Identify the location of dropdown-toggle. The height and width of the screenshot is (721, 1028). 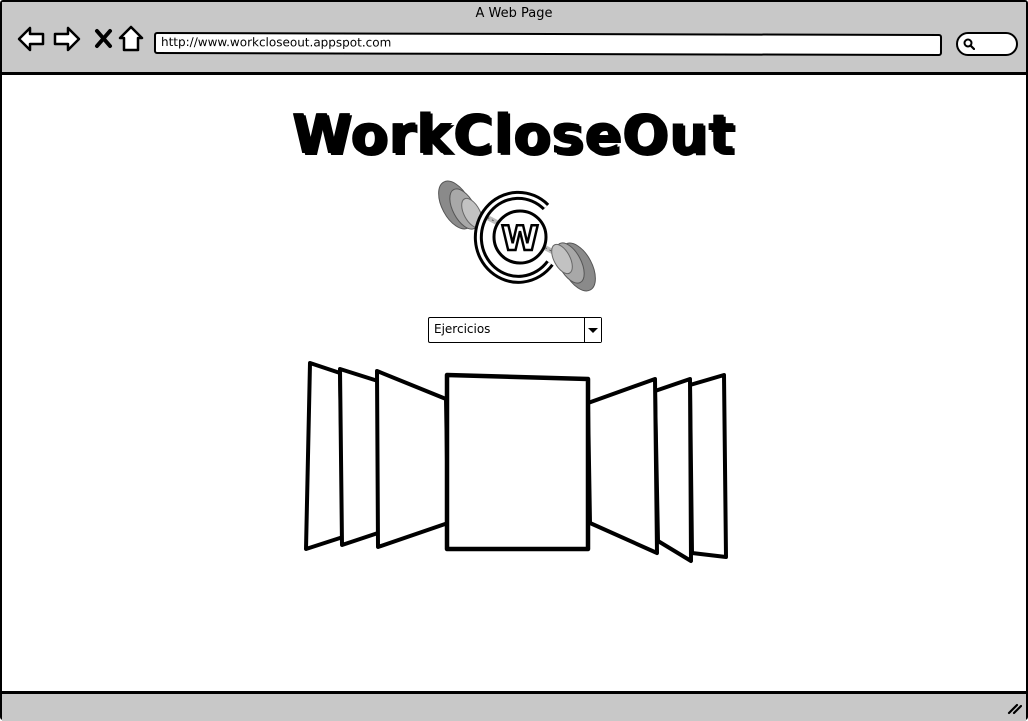
(592, 330).